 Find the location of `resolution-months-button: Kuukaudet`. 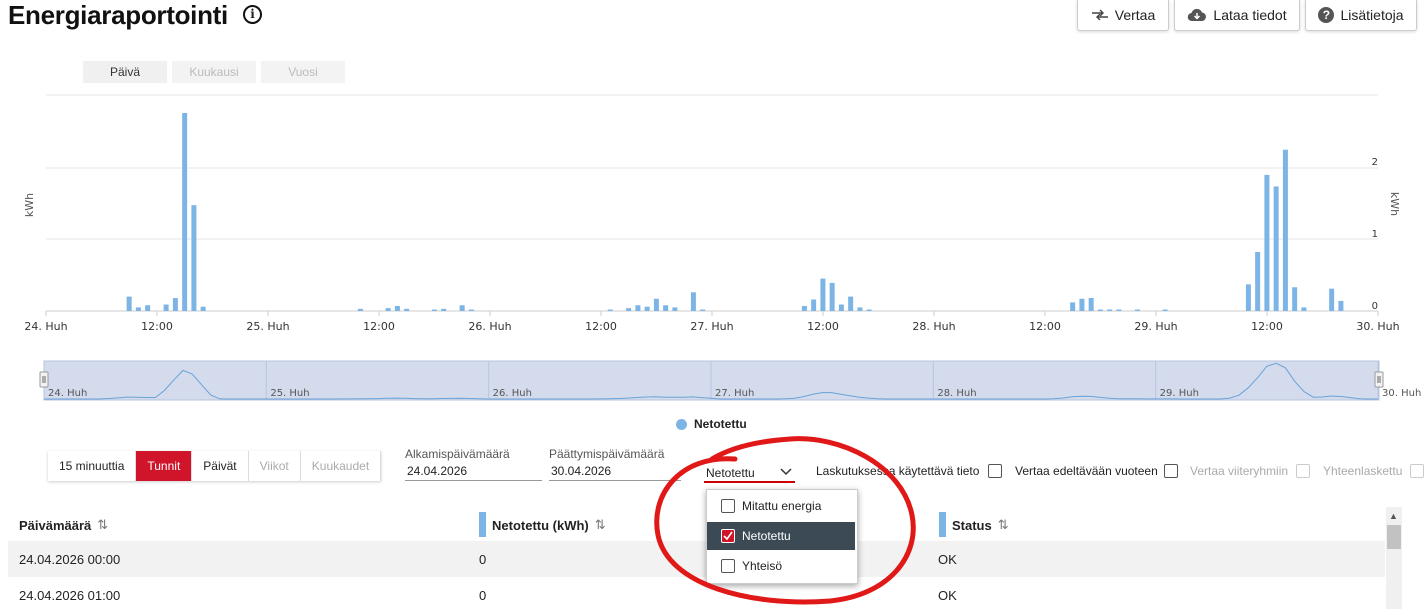

resolution-months-button: Kuukaudet is located at coordinates (341, 466).